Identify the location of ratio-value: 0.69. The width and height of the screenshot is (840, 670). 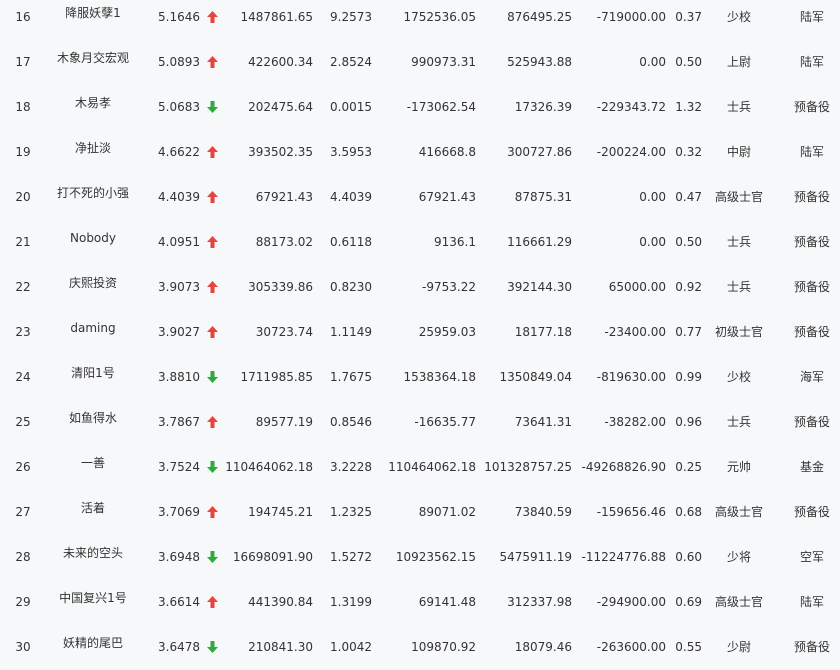
(688, 602).